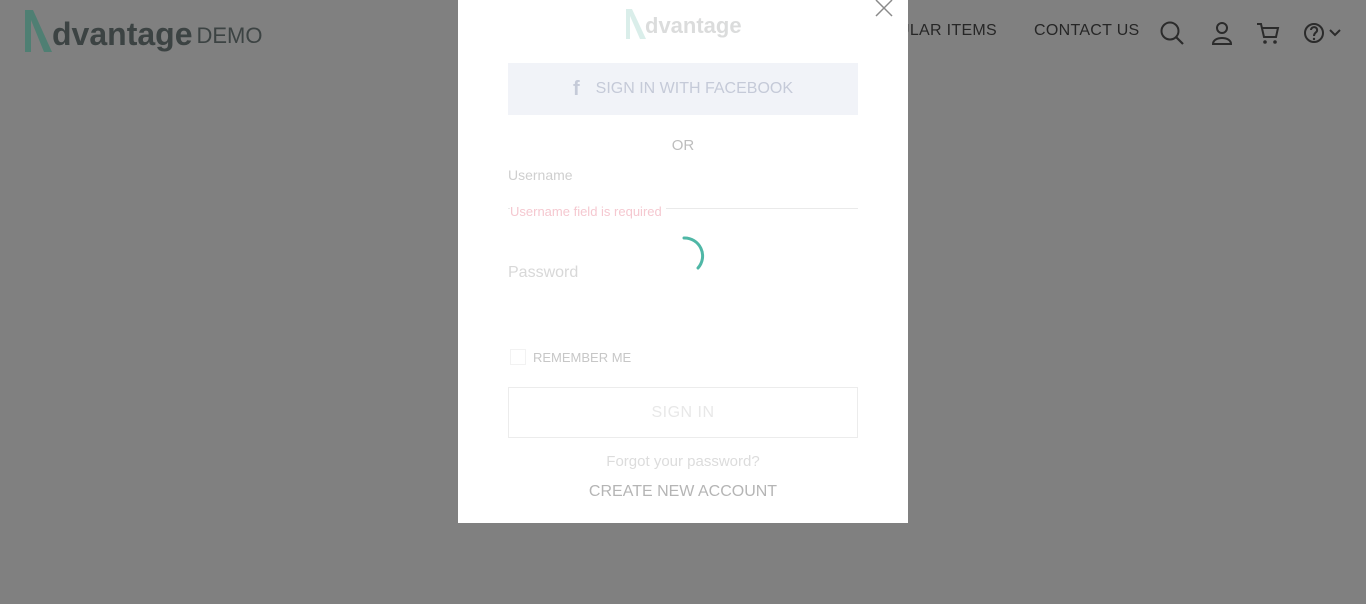 This screenshot has height=604, width=1366. What do you see at coordinates (1172, 33) in the screenshot?
I see `search-icon` at bounding box center [1172, 33].